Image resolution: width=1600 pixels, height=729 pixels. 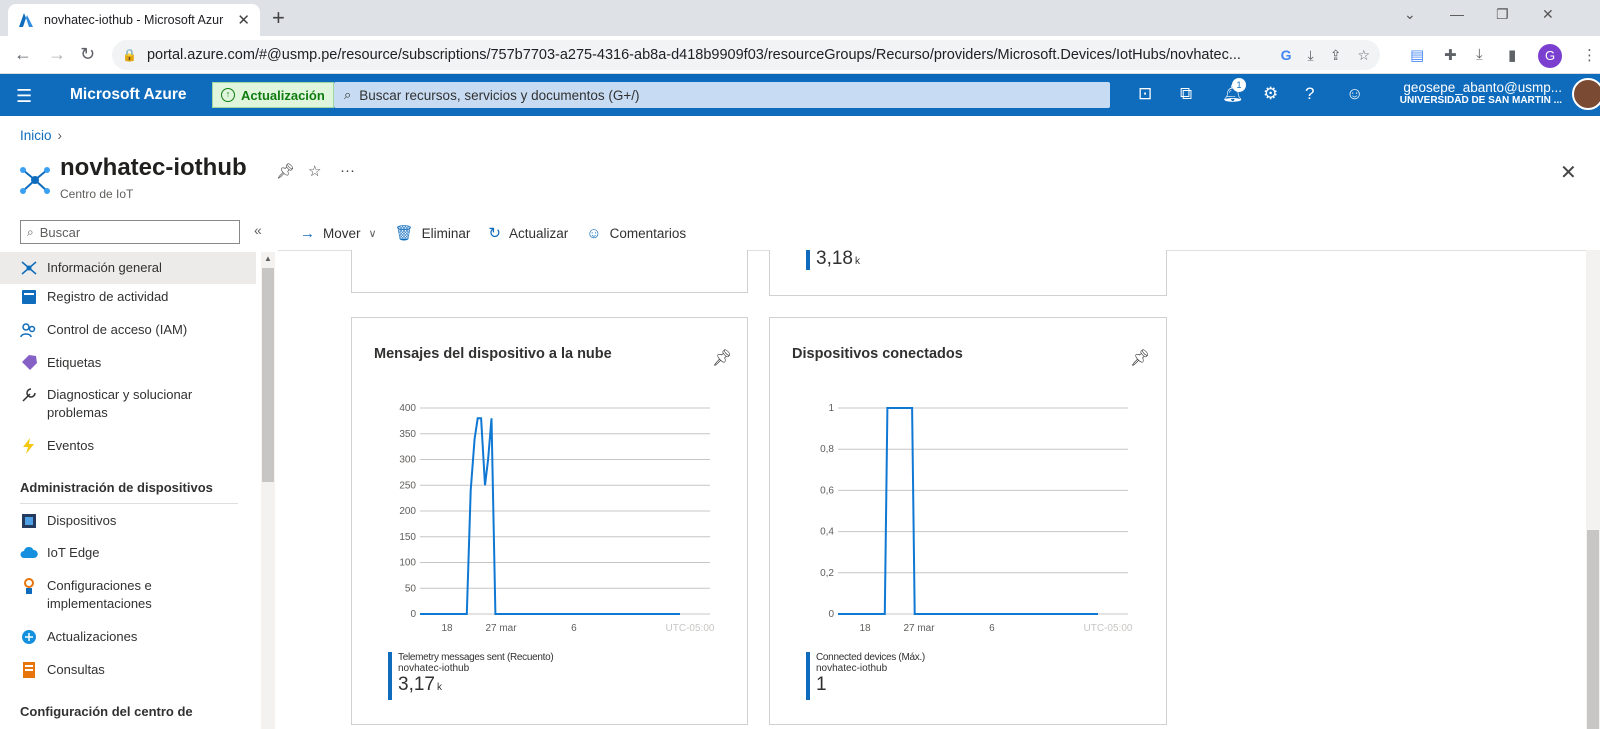 I want to click on nav-scrollbar-thumb, so click(x=268, y=375).